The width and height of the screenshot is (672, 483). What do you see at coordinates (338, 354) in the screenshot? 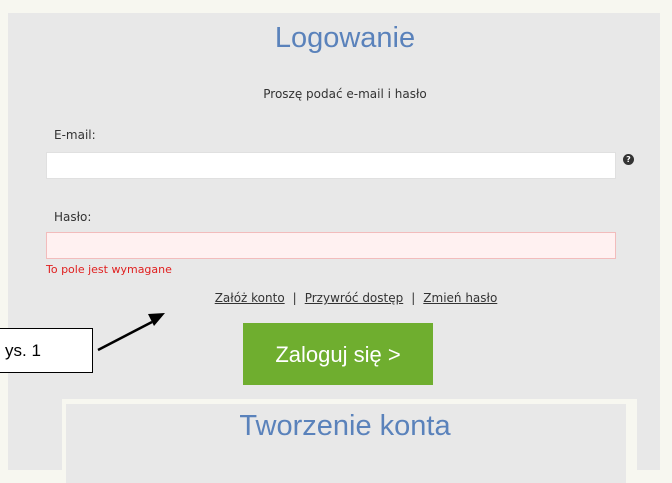
I see `login-button: Zaloguj się >` at bounding box center [338, 354].